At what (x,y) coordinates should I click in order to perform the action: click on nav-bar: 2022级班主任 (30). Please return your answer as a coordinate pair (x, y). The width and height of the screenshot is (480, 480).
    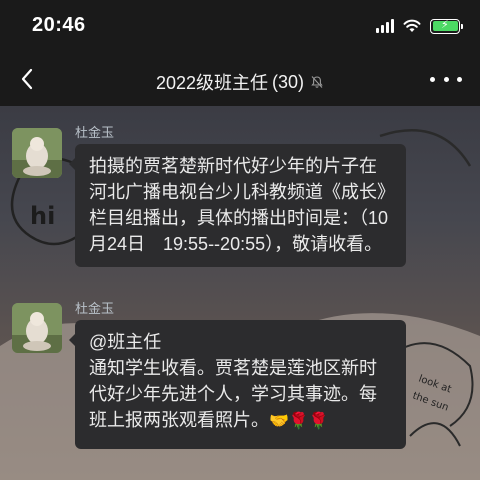
    Looking at the image, I should click on (240, 79).